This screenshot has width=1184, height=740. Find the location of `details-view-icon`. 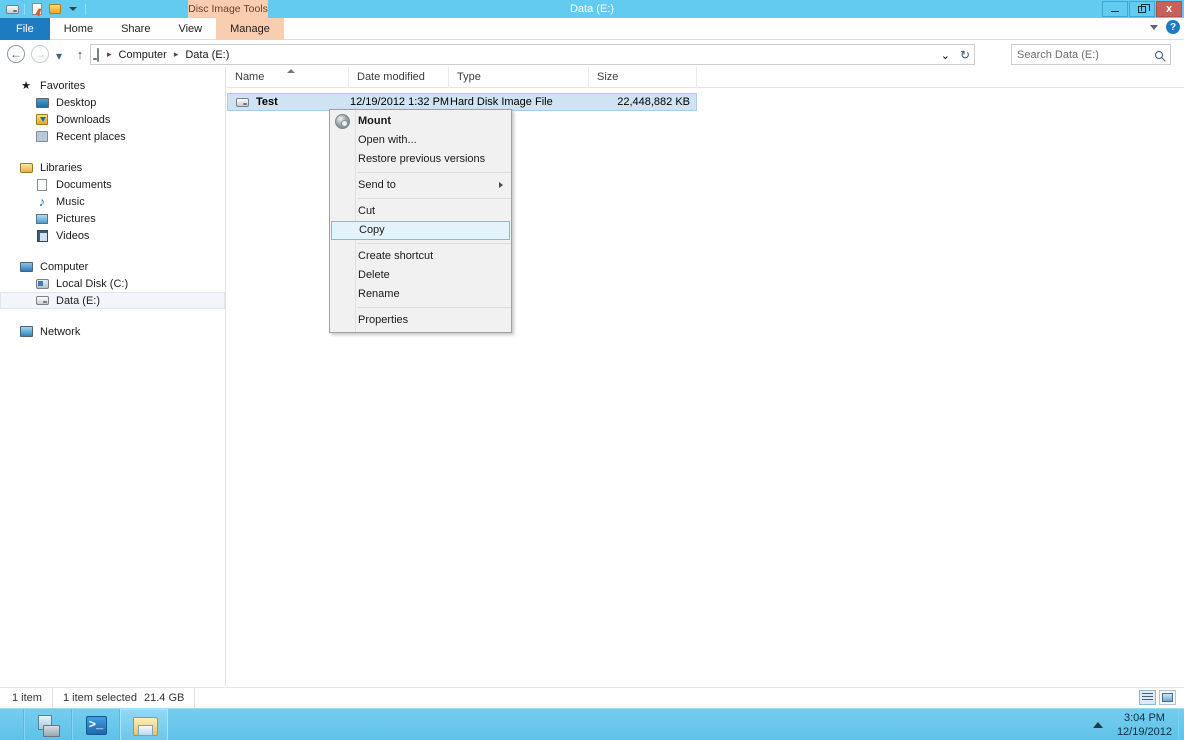

details-view-icon is located at coordinates (1147, 697).